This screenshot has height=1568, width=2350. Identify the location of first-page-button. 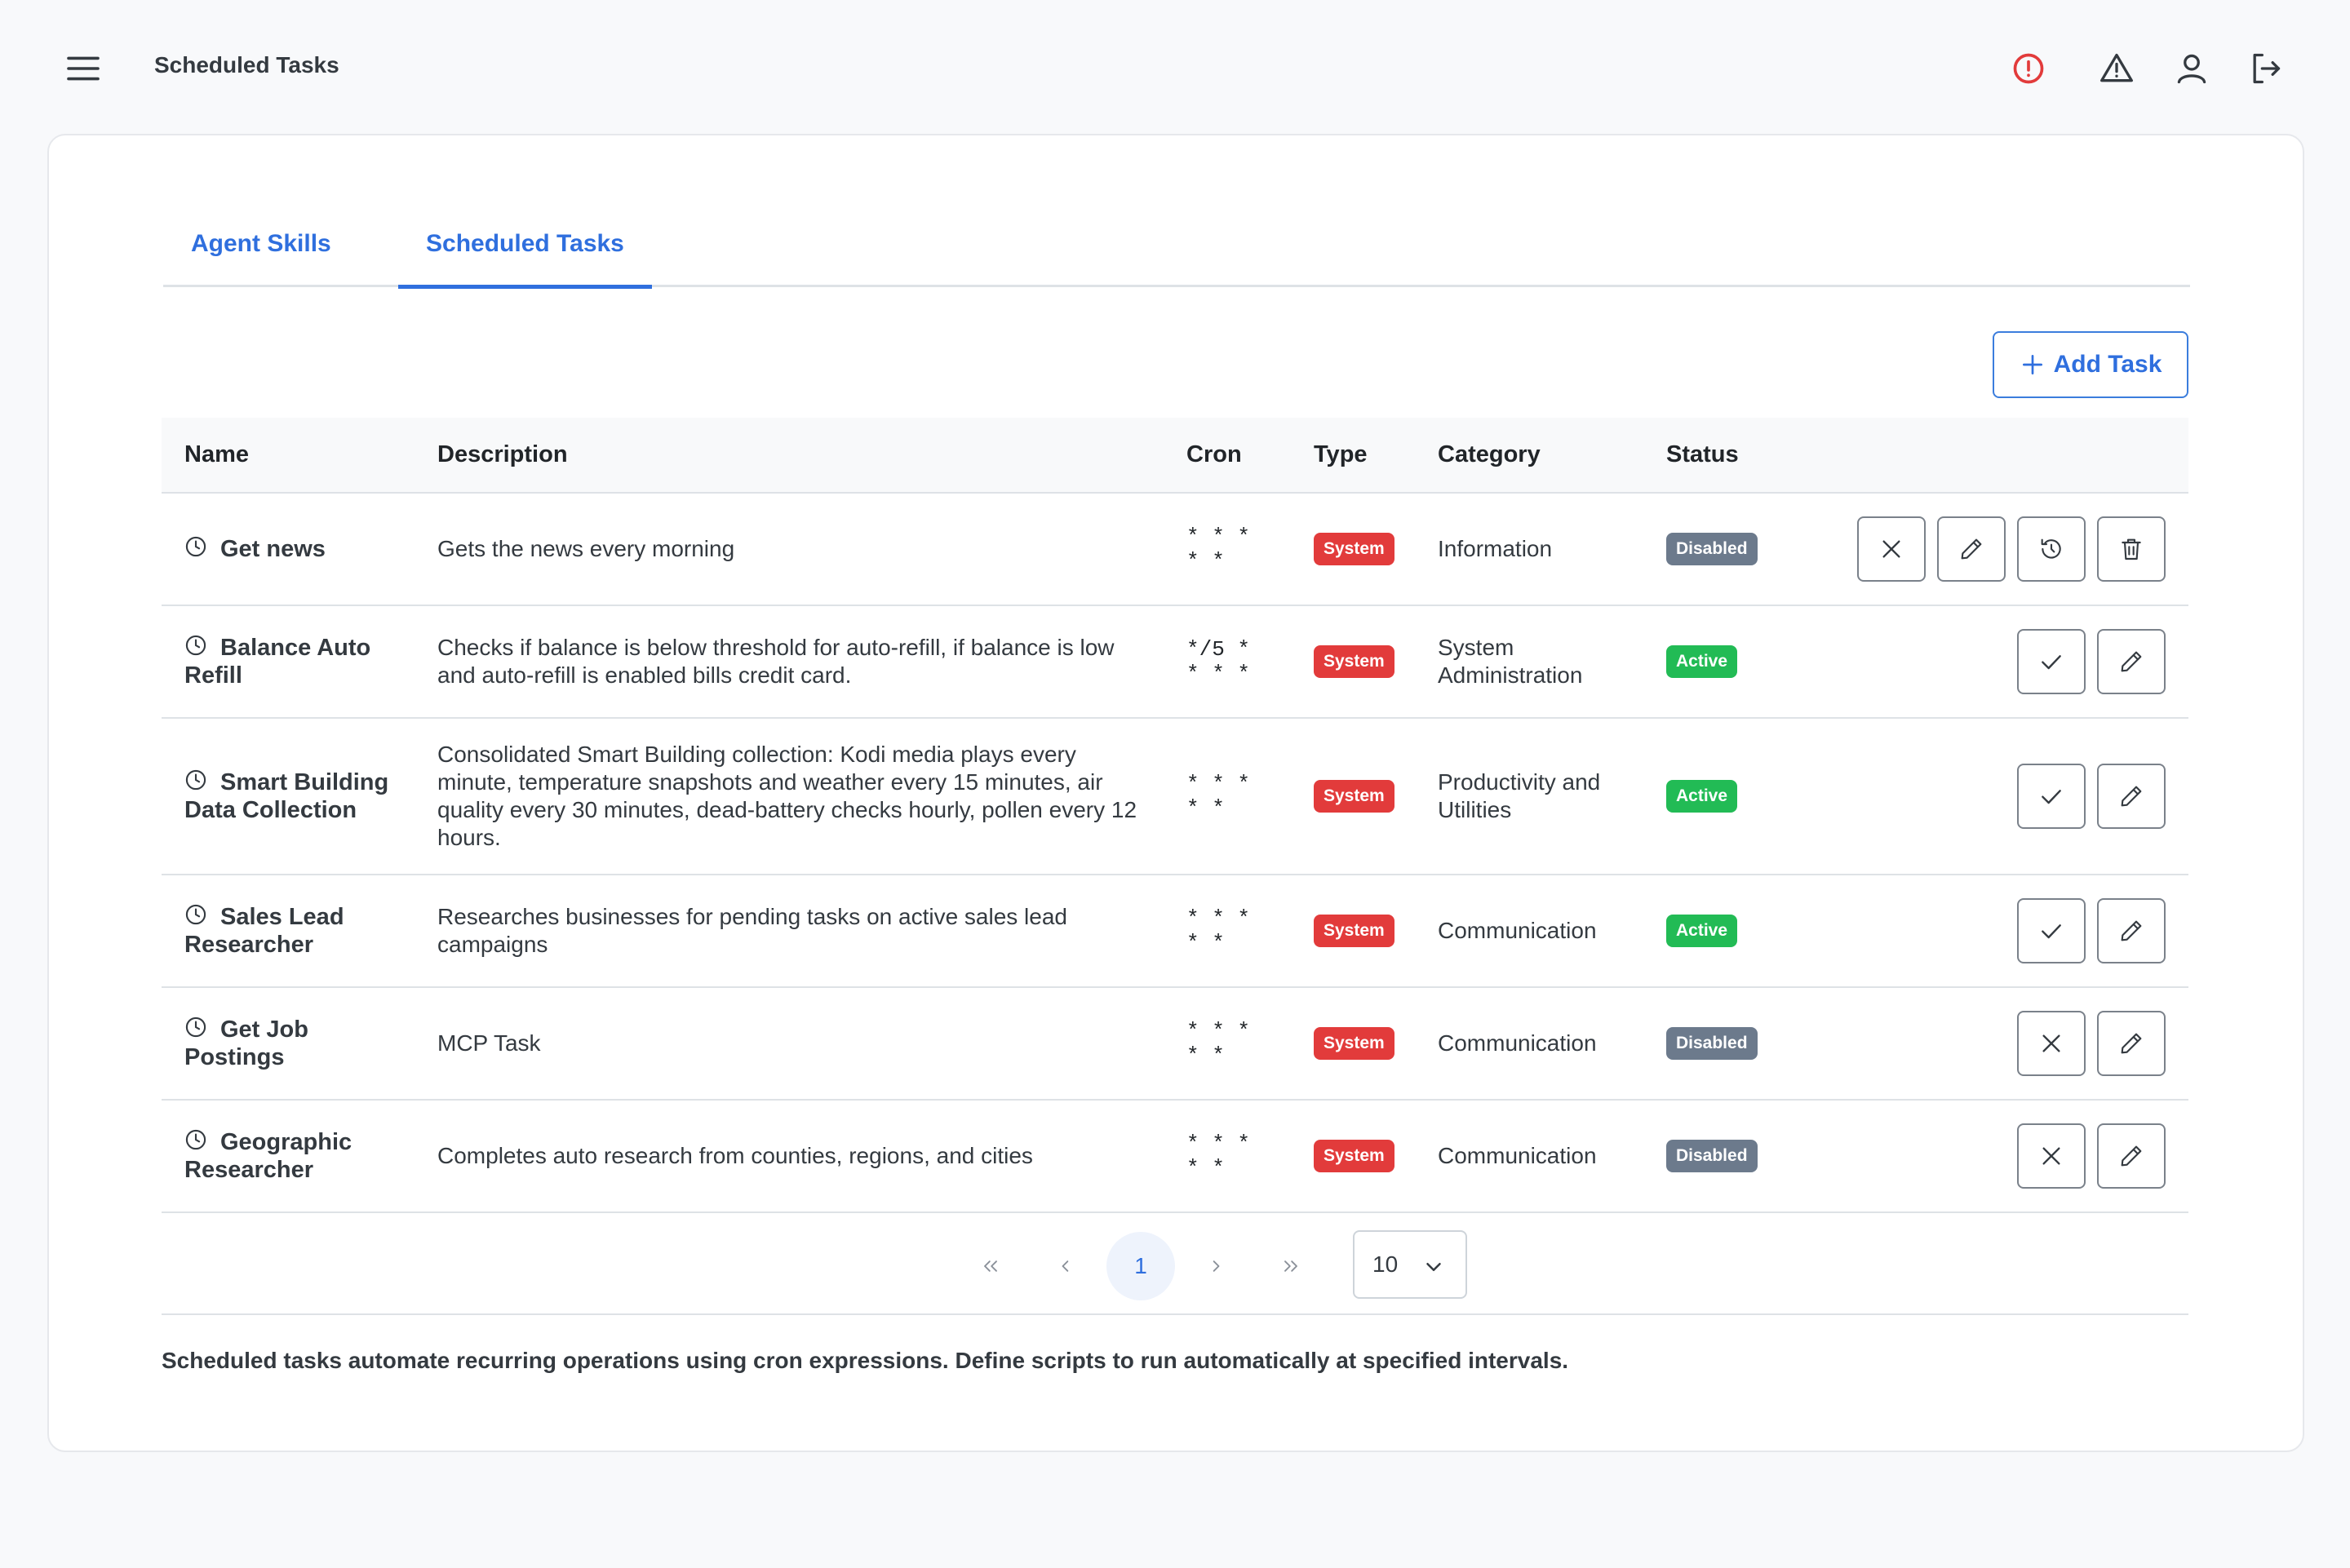
(990, 1266).